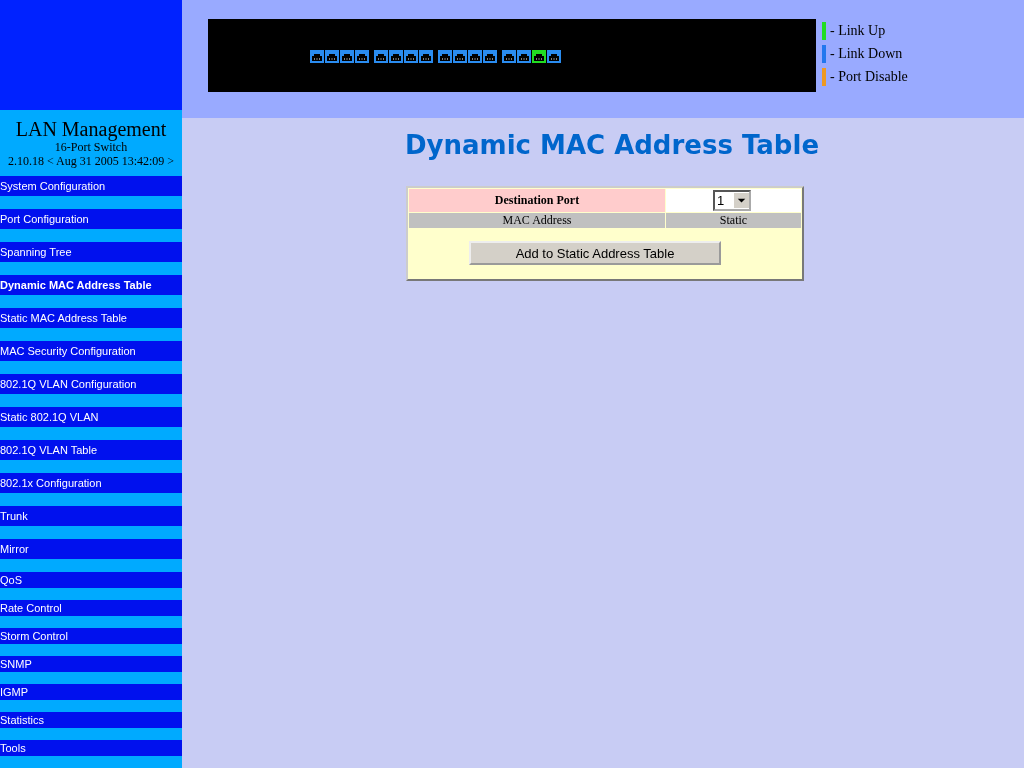  Describe the element at coordinates (91, 720) in the screenshot. I see `sidebar-item: Statistics` at that location.